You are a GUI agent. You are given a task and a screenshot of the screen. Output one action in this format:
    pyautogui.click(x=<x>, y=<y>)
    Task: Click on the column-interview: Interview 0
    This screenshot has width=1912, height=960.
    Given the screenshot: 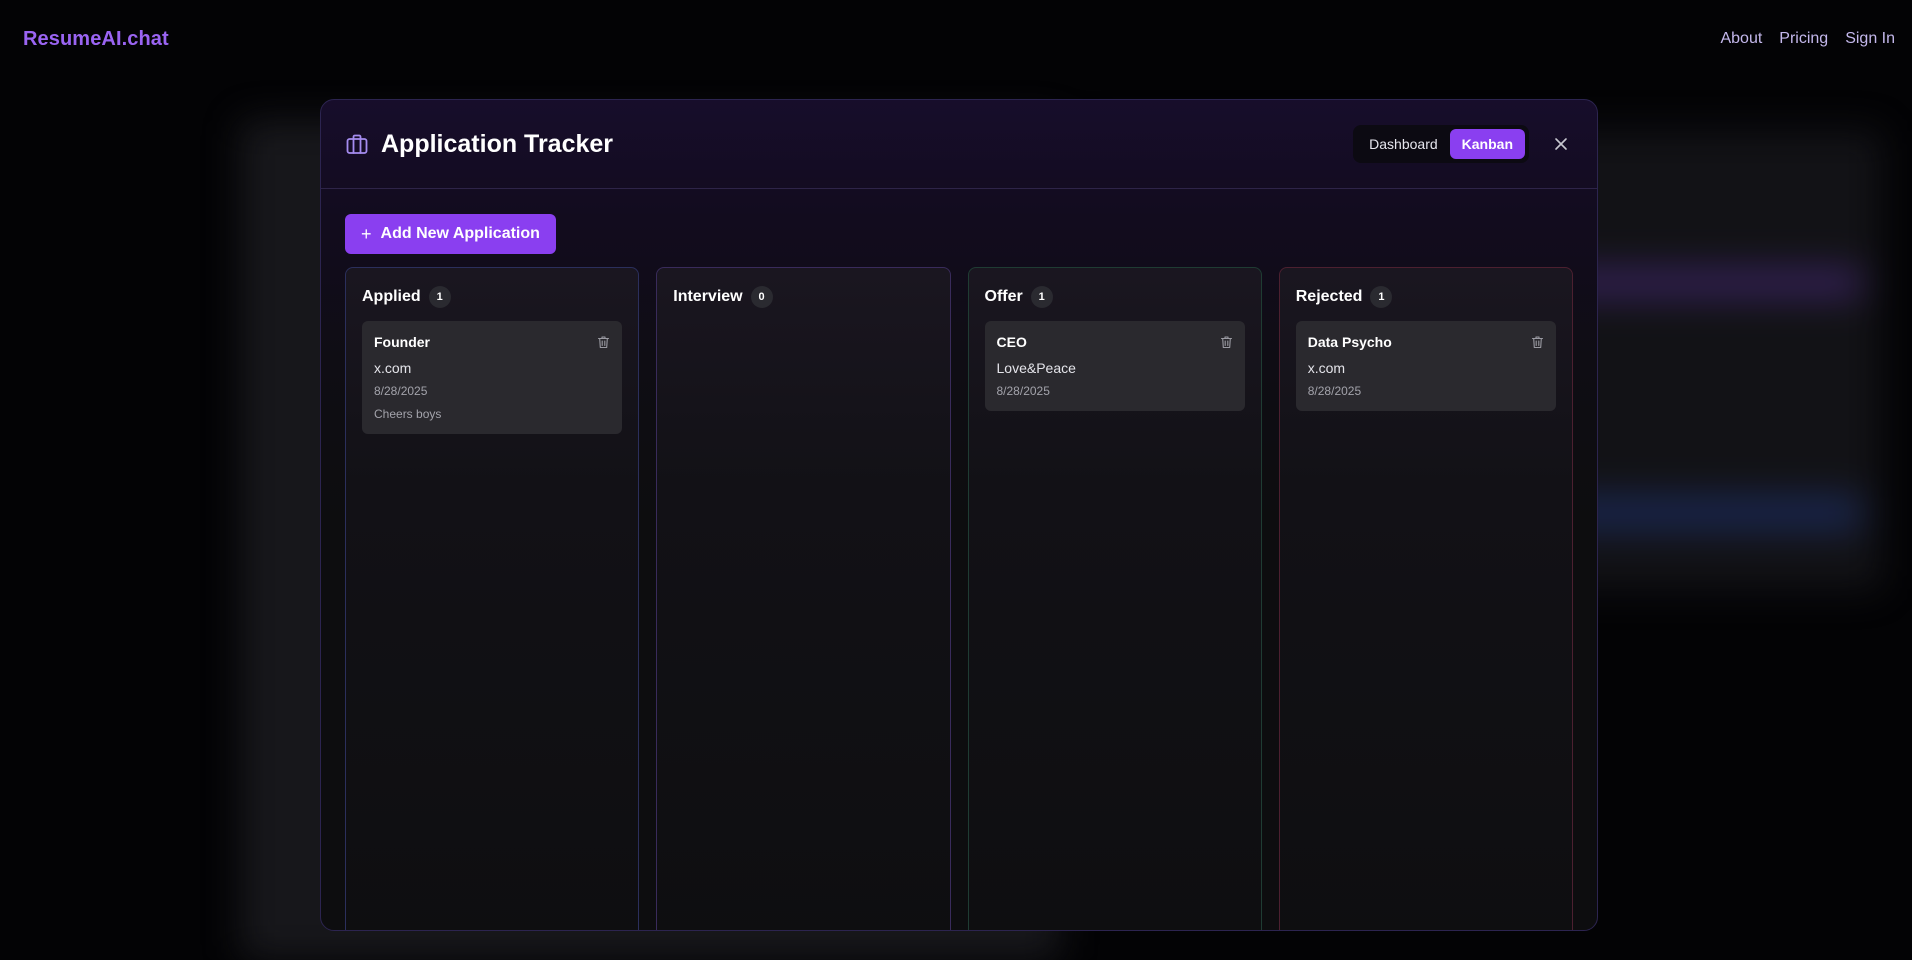 What is the action you would take?
    pyautogui.click(x=803, y=598)
    